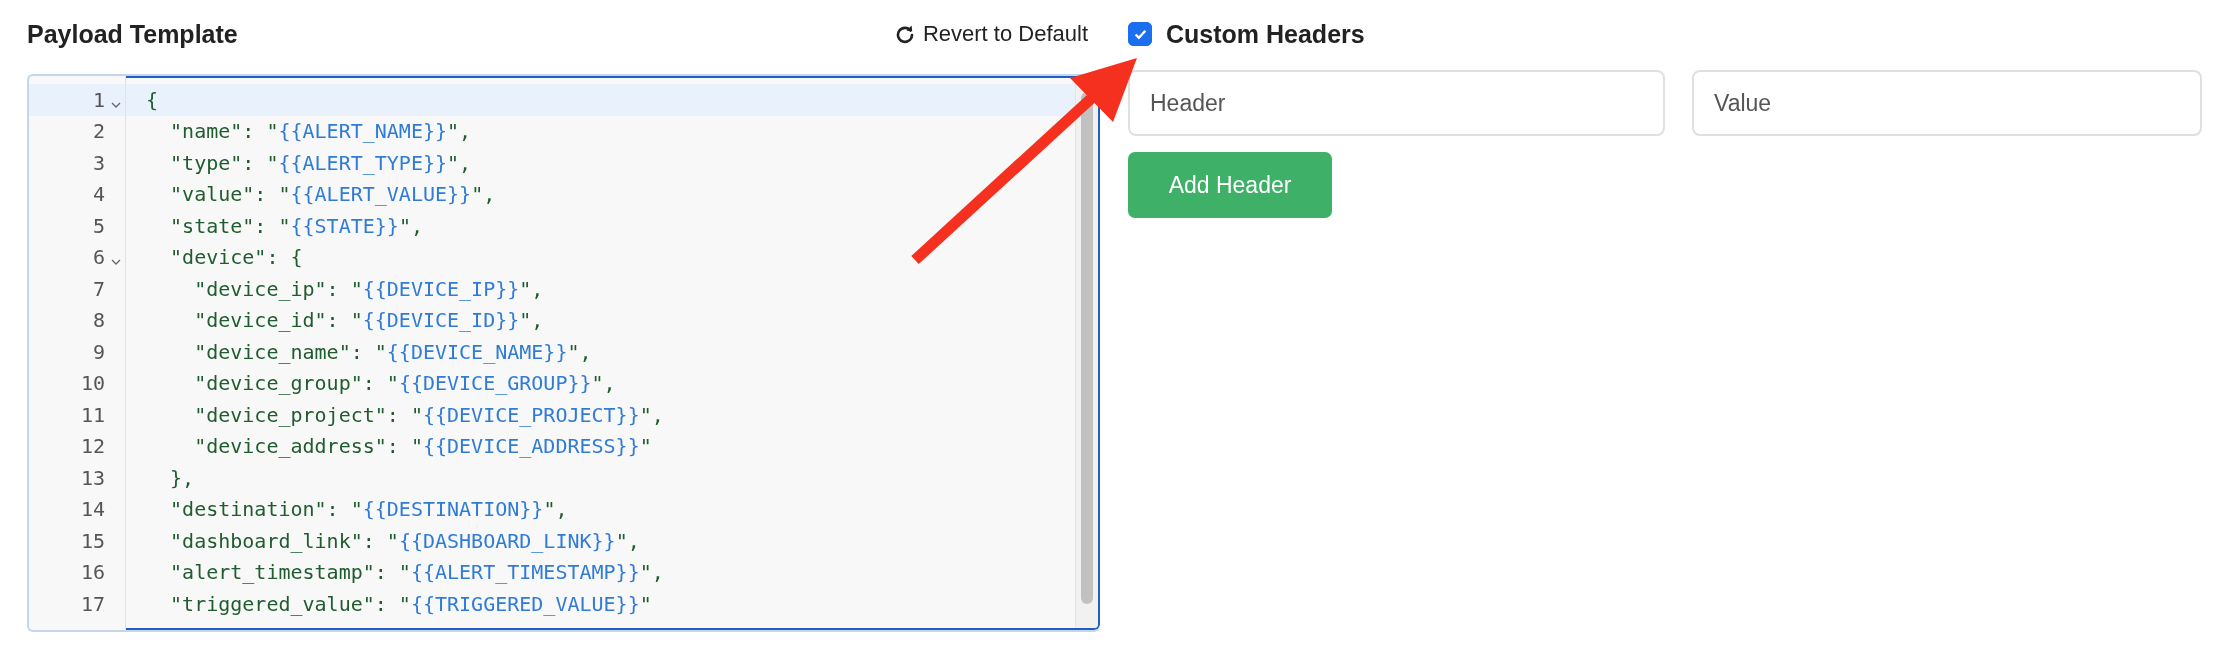 This screenshot has width=2232, height=656. I want to click on line-number: 12, so click(92, 446).